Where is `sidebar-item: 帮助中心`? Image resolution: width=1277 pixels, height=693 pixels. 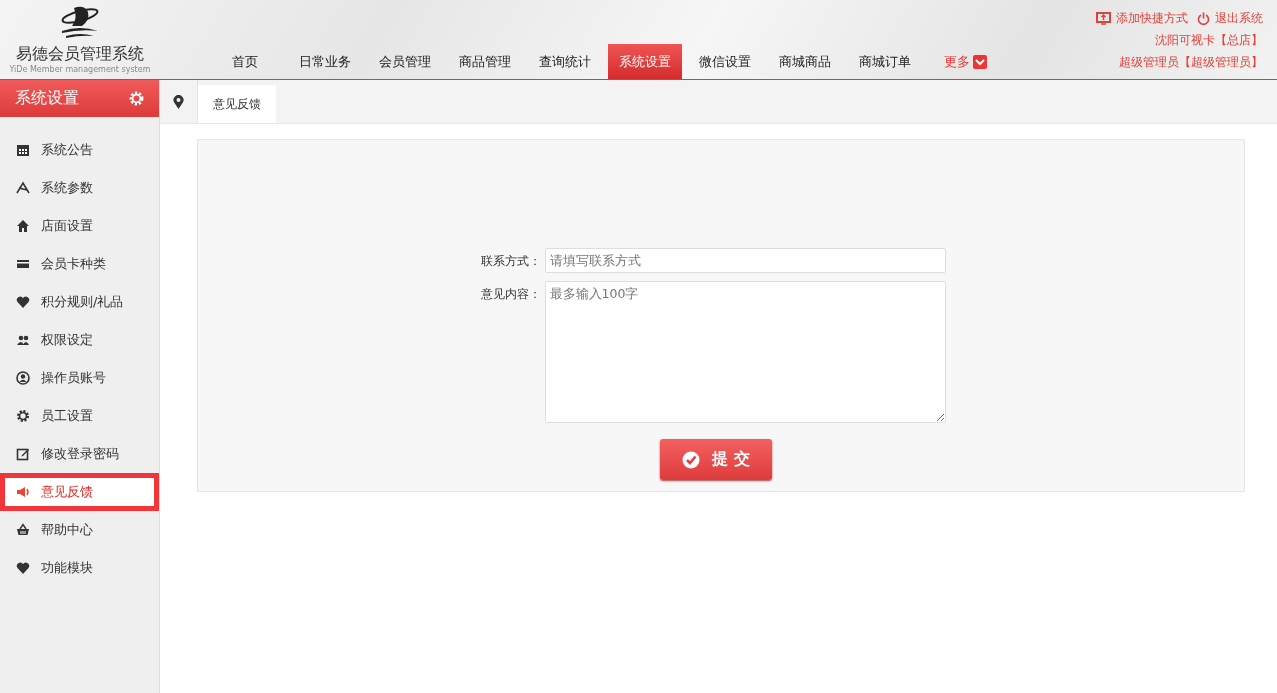 sidebar-item: 帮助中心 is located at coordinates (79, 530).